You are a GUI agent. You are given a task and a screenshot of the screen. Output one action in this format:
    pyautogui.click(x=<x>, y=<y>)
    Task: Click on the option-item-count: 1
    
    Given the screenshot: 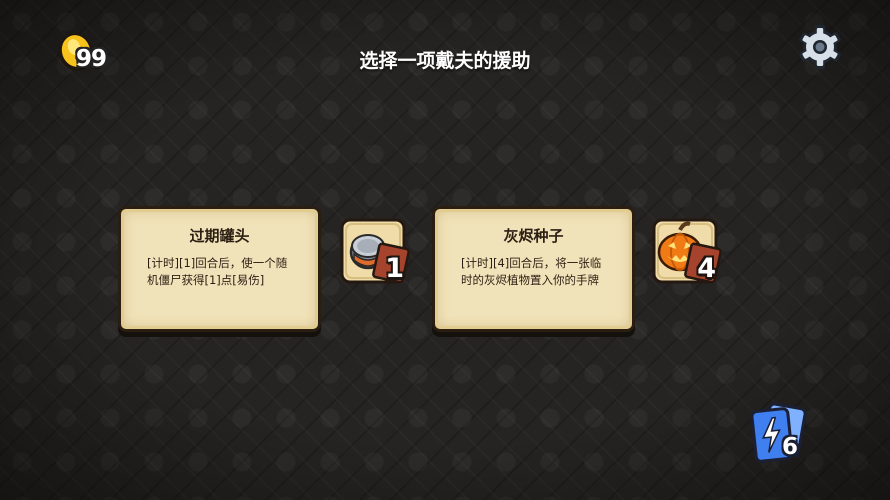 What is the action you would take?
    pyautogui.click(x=394, y=268)
    